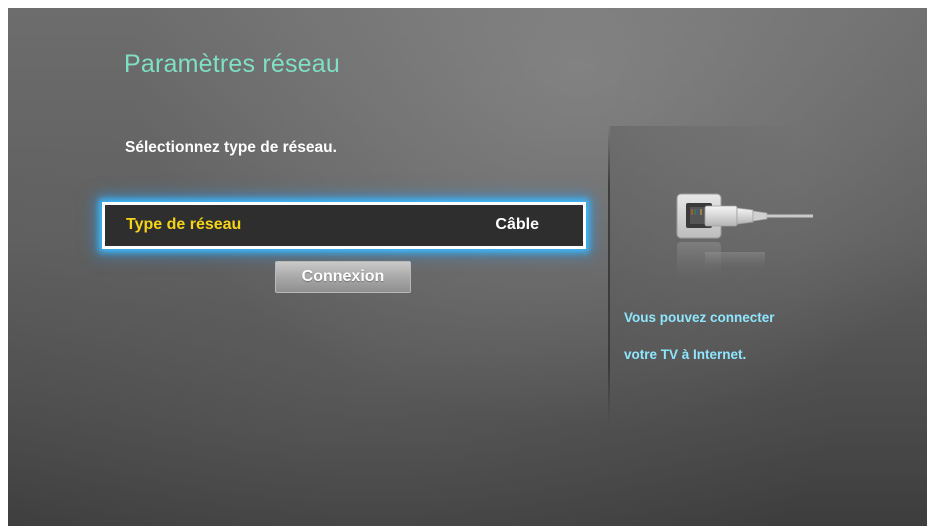 The height and width of the screenshot is (526, 927). Describe the element at coordinates (744, 235) in the screenshot. I see `ethernet-cable-icon` at that location.